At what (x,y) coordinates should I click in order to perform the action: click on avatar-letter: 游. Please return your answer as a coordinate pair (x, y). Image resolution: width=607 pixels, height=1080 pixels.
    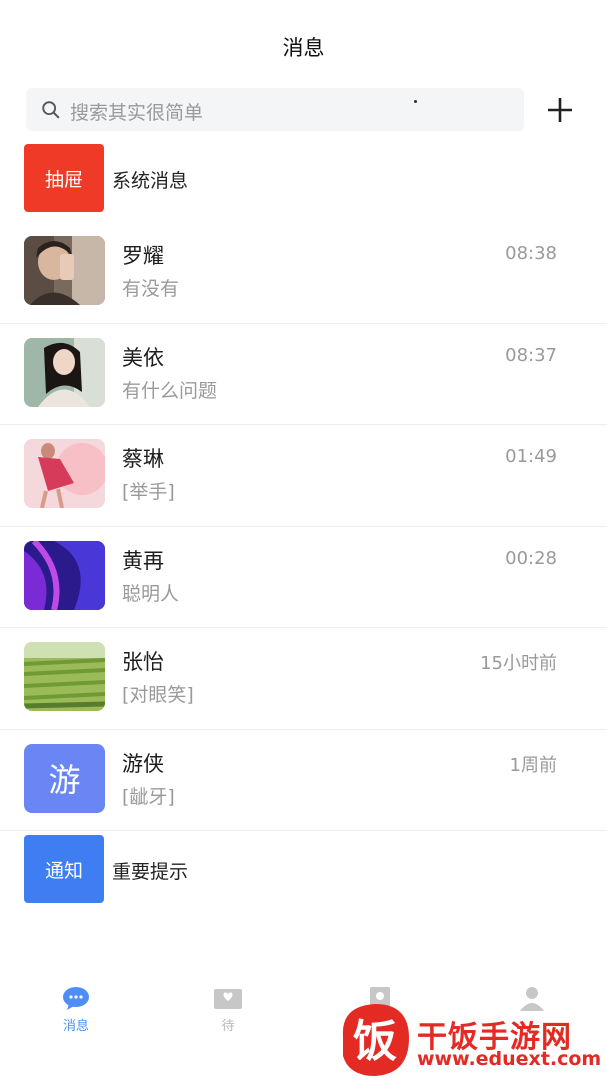
    Looking at the image, I should click on (64, 780).